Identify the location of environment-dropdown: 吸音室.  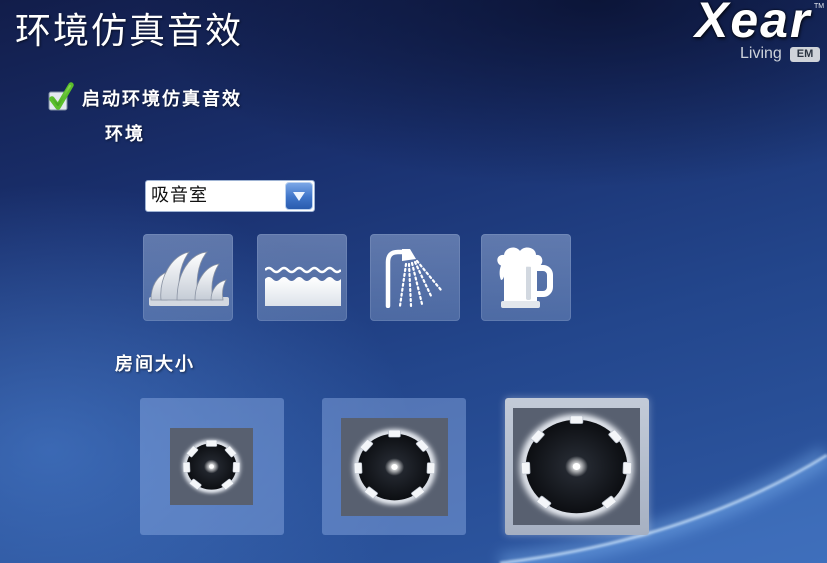
(230, 196).